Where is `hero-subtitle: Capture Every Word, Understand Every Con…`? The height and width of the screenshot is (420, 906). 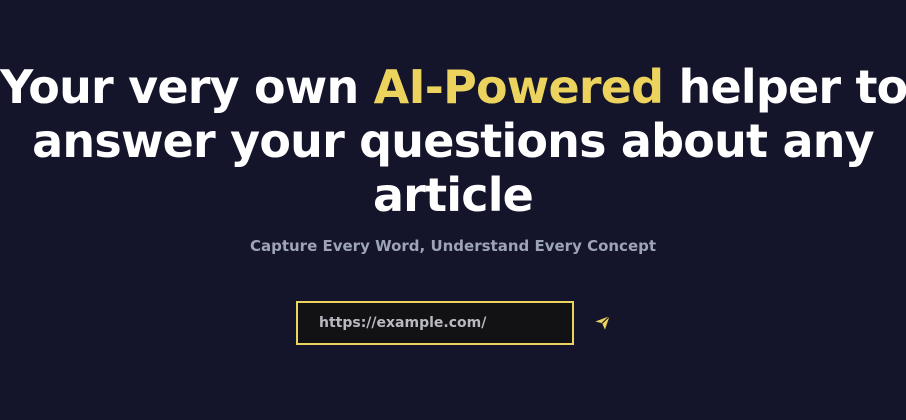 hero-subtitle: Capture Every Word, Understand Every Con… is located at coordinates (453, 246).